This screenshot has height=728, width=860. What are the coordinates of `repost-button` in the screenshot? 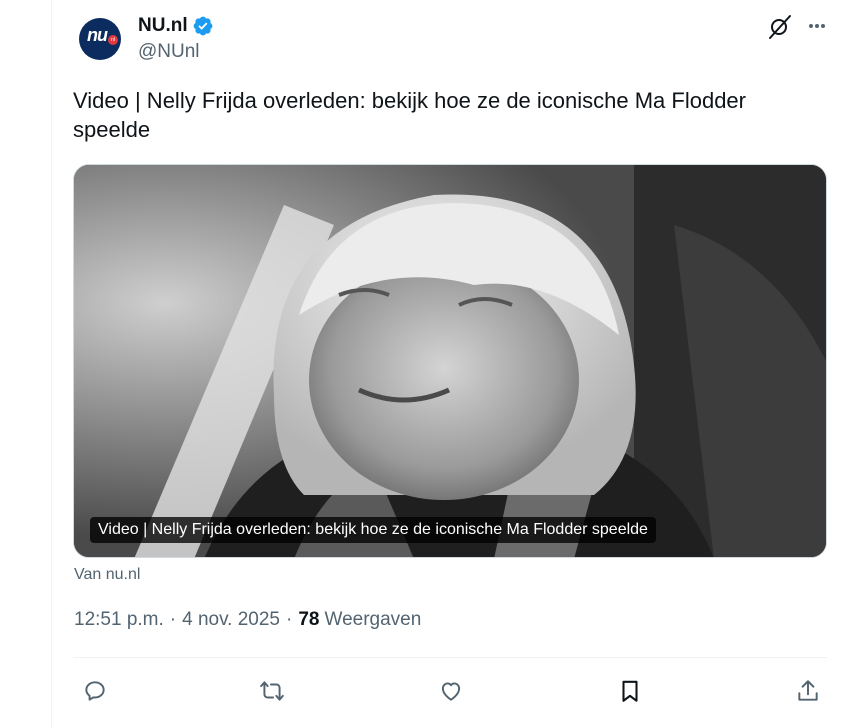 It's located at (272, 691).